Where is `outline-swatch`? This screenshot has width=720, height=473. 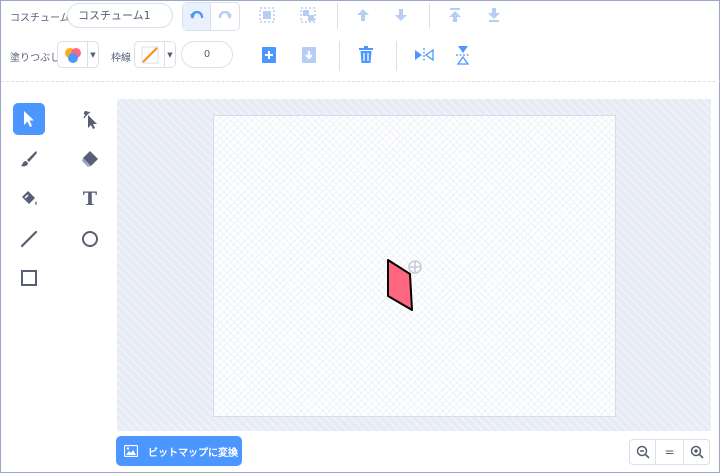 outline-swatch is located at coordinates (150, 54).